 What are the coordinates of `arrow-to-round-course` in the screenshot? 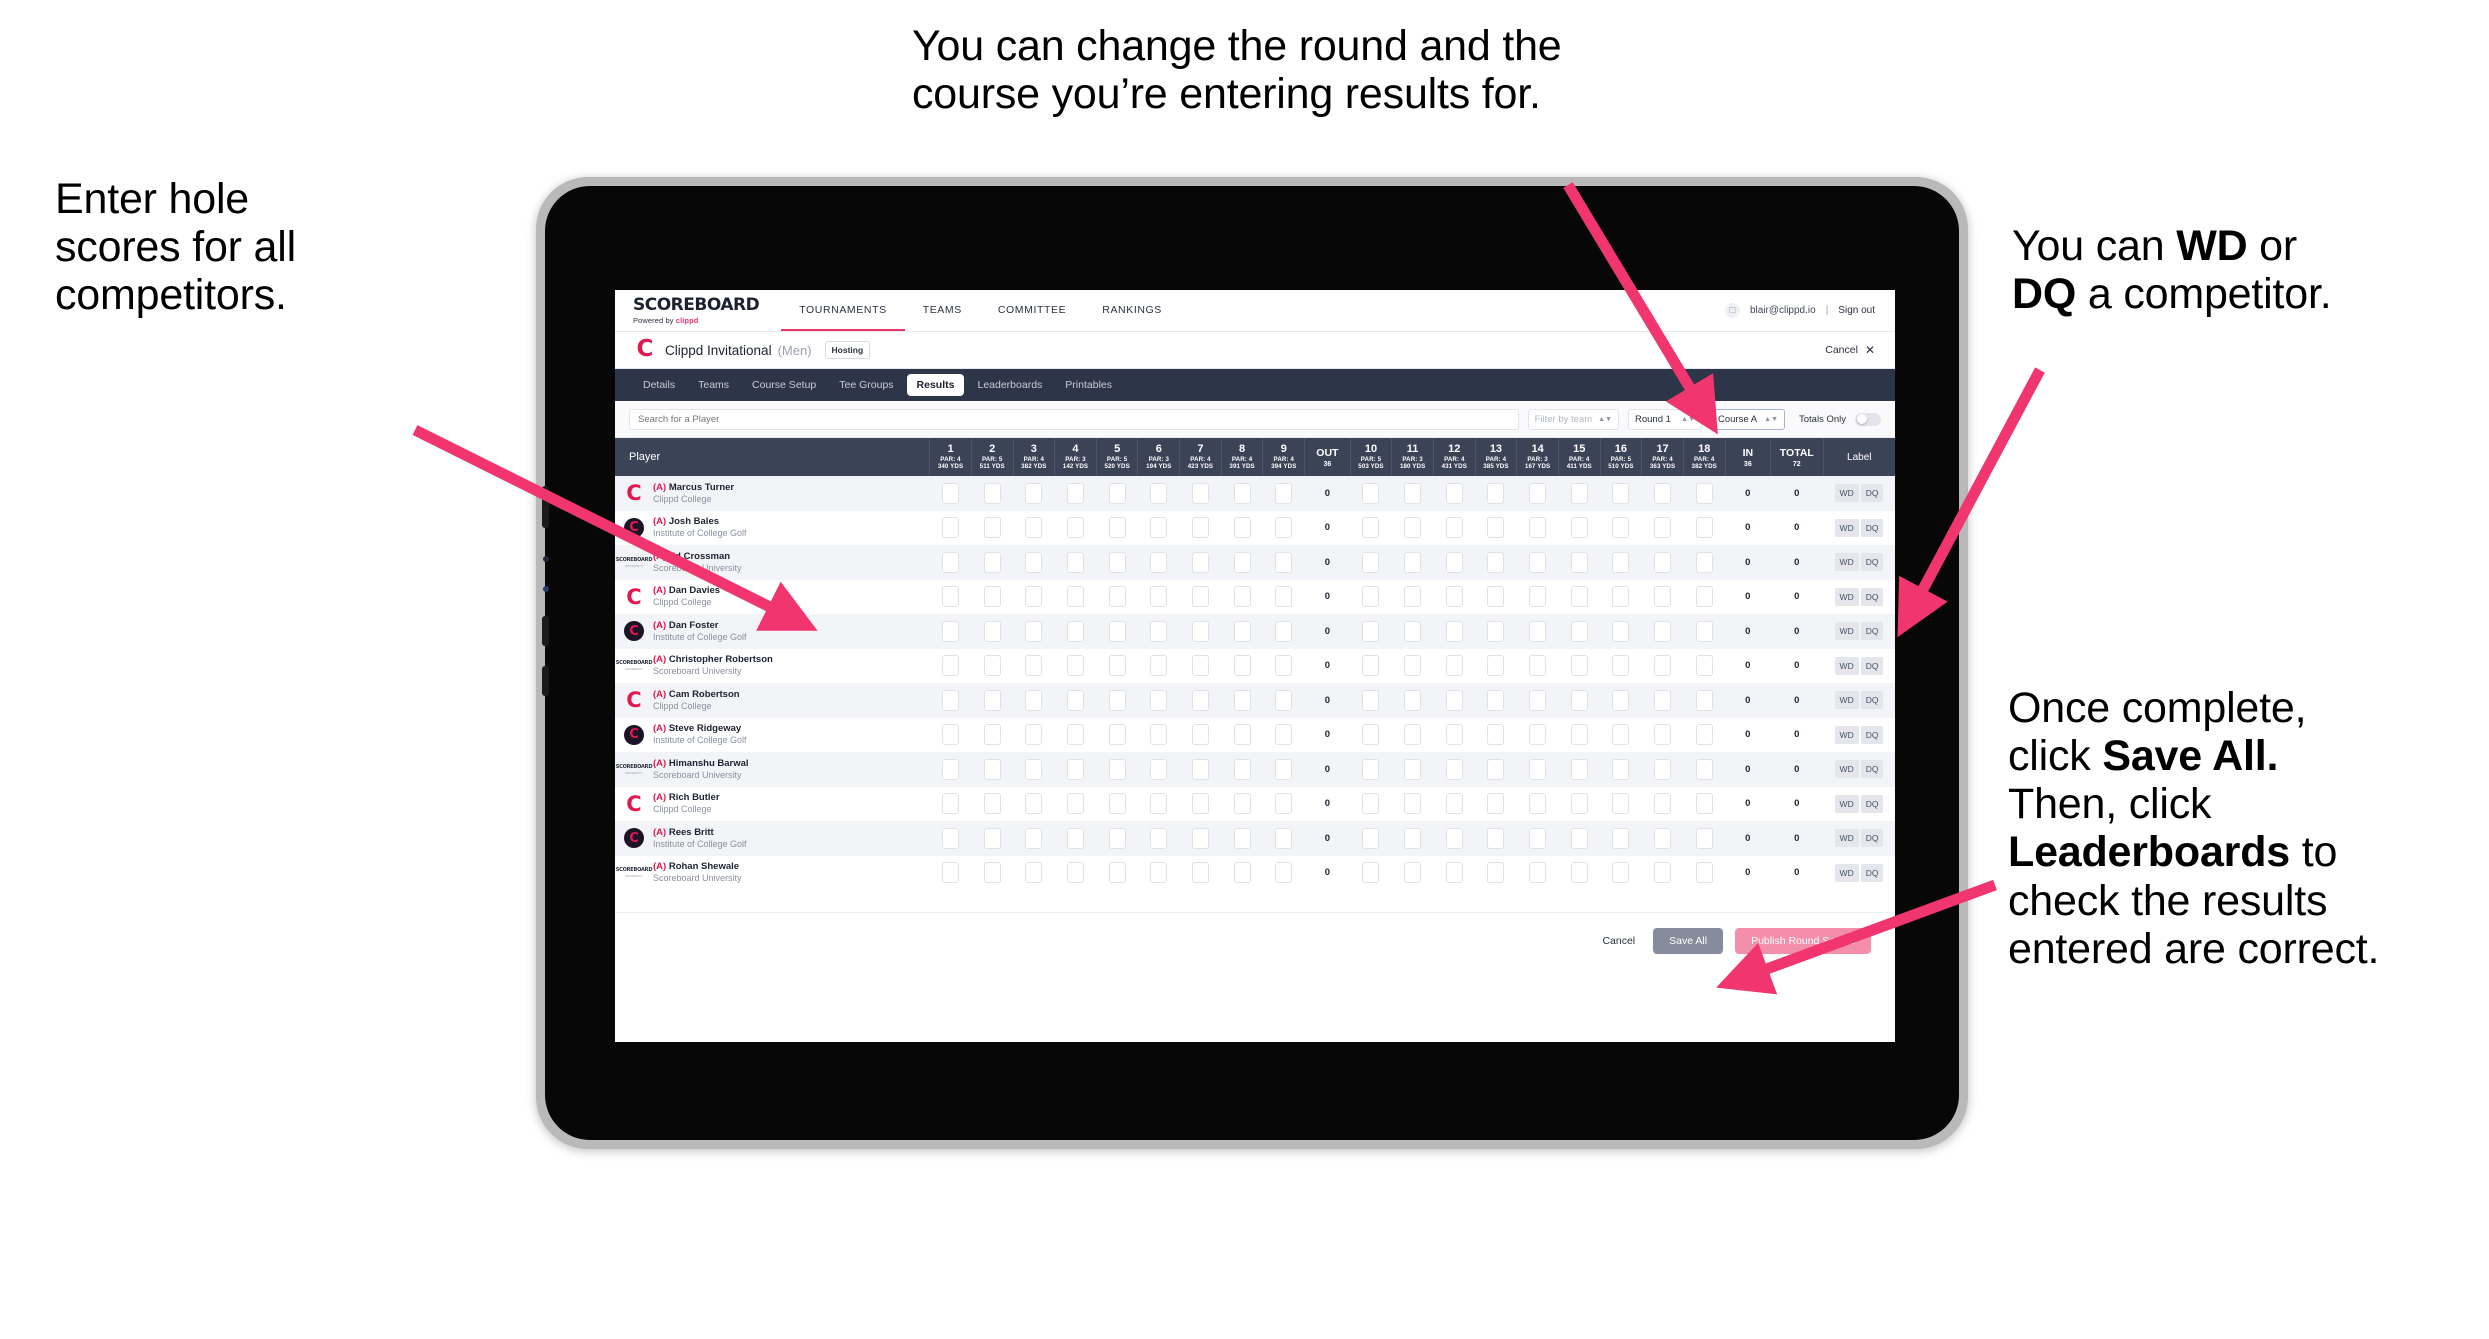 It's located at (1640, 308).